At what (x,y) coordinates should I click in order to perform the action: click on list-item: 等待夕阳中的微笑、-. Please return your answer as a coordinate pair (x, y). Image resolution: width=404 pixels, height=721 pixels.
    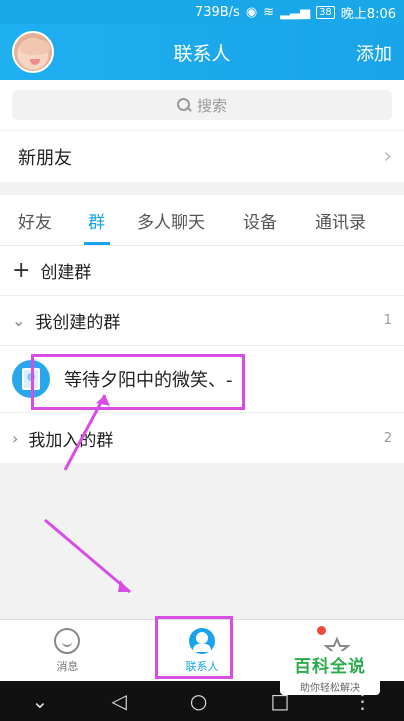
    Looking at the image, I should click on (202, 379).